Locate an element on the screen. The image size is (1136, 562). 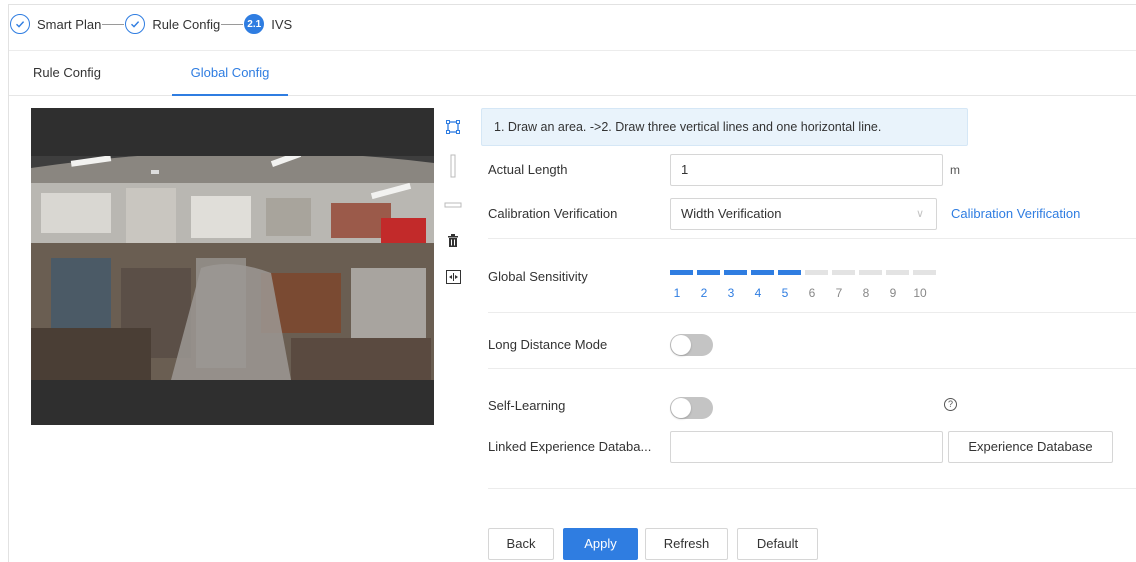
calibration-icon is located at coordinates (453, 277).